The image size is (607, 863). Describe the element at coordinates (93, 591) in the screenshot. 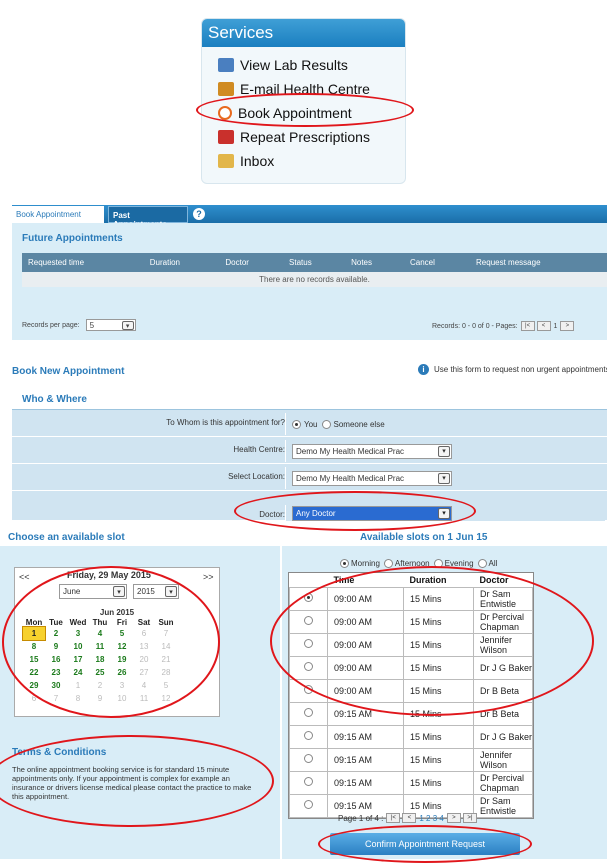

I see `month-select: June ▾` at that location.